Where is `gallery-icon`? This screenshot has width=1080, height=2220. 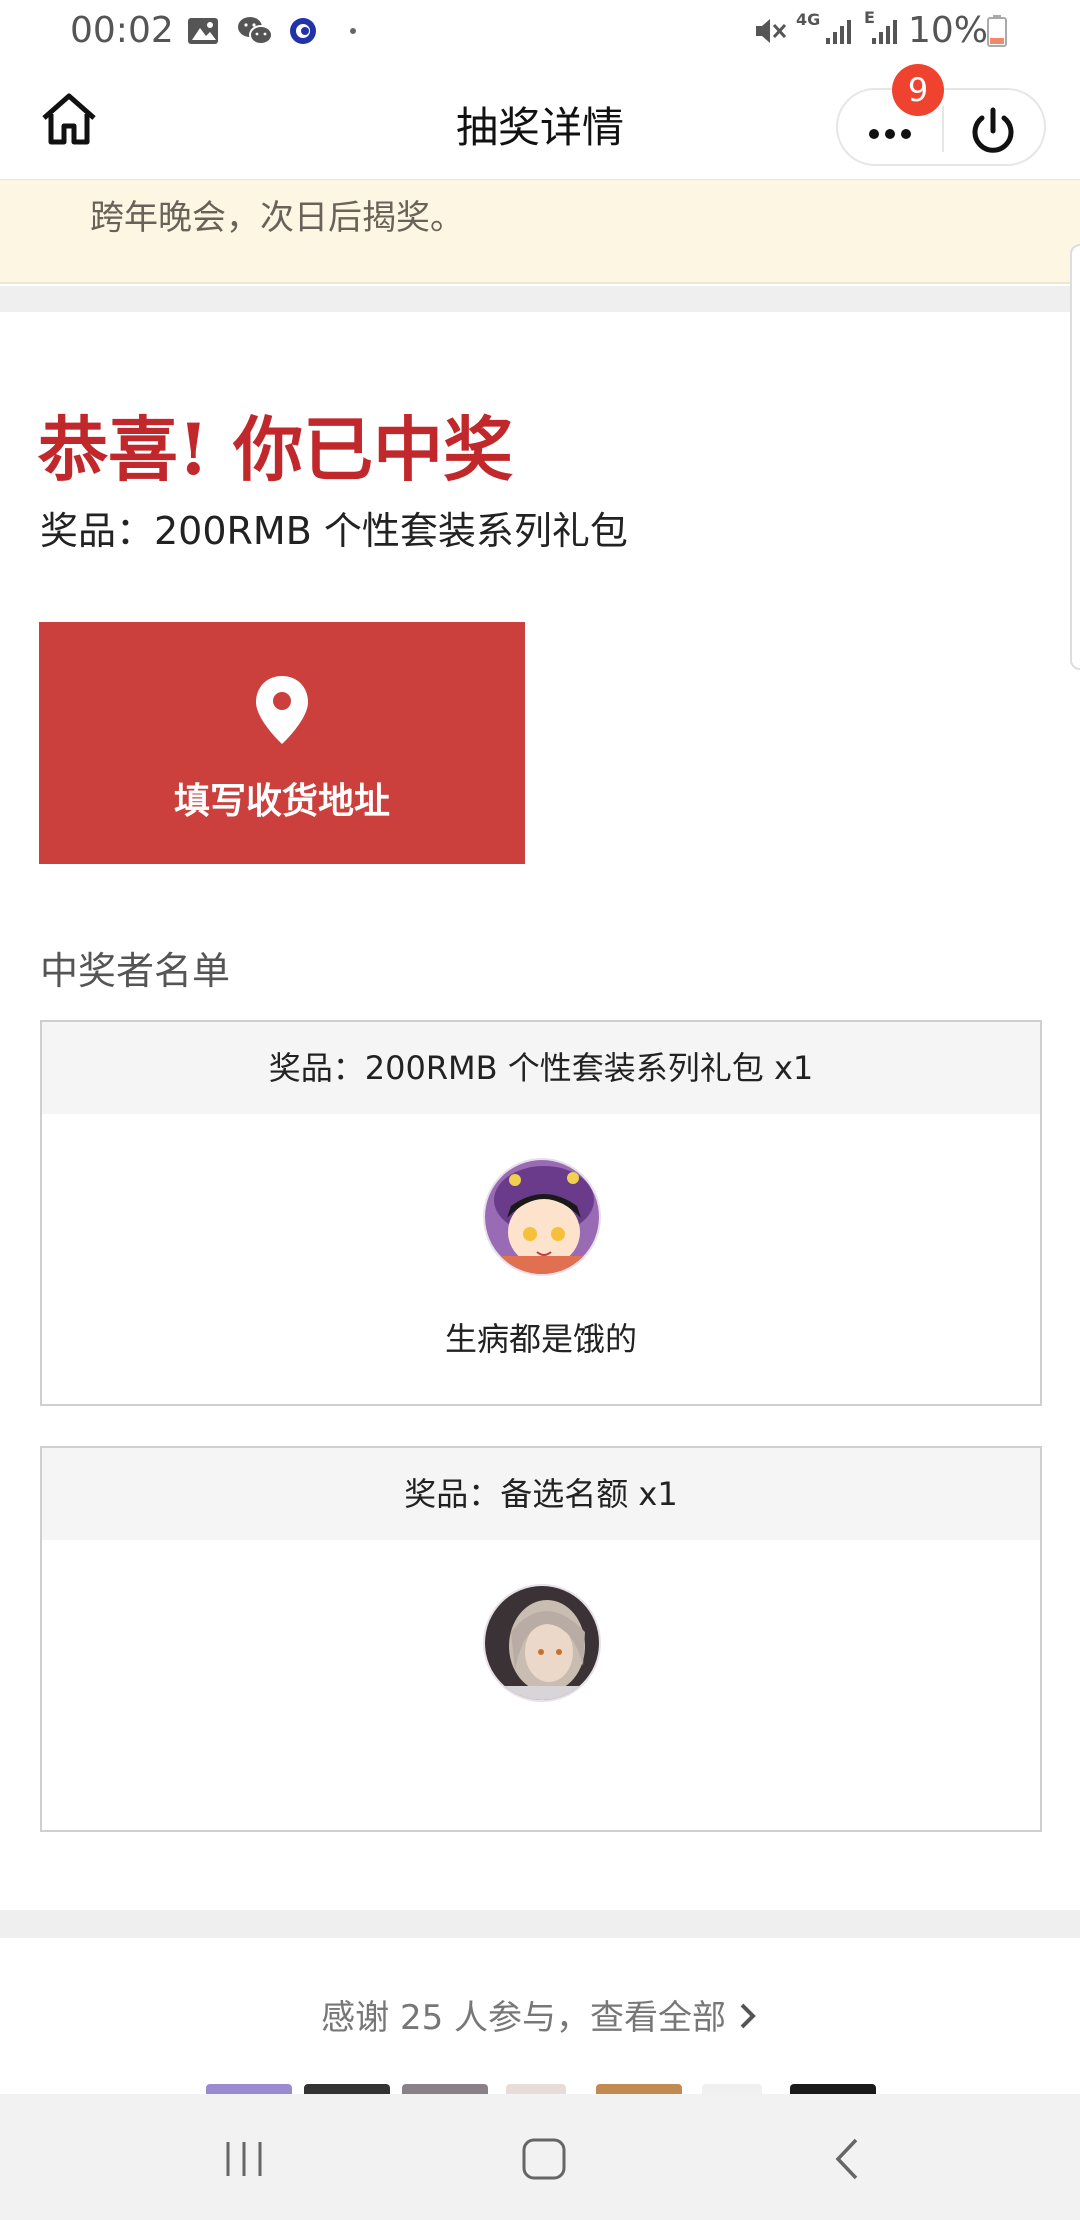 gallery-icon is located at coordinates (203, 31).